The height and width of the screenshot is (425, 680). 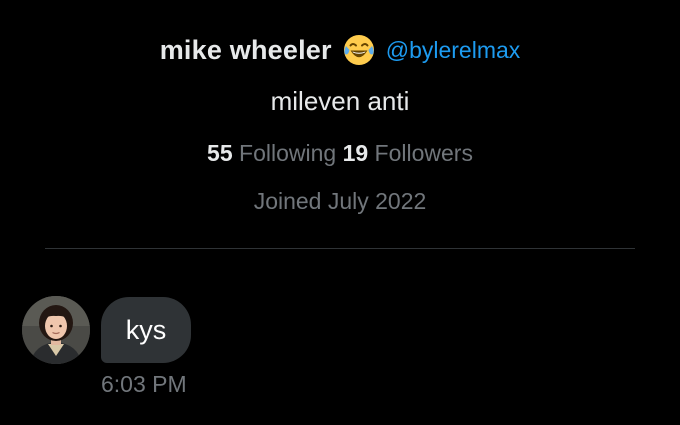 I want to click on profile-bio: mileven anti, so click(x=340, y=101).